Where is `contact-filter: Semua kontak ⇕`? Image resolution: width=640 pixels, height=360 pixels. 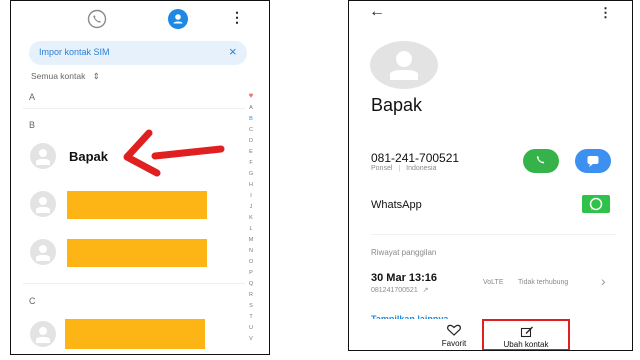 contact-filter: Semua kontak ⇕ is located at coordinates (65, 76).